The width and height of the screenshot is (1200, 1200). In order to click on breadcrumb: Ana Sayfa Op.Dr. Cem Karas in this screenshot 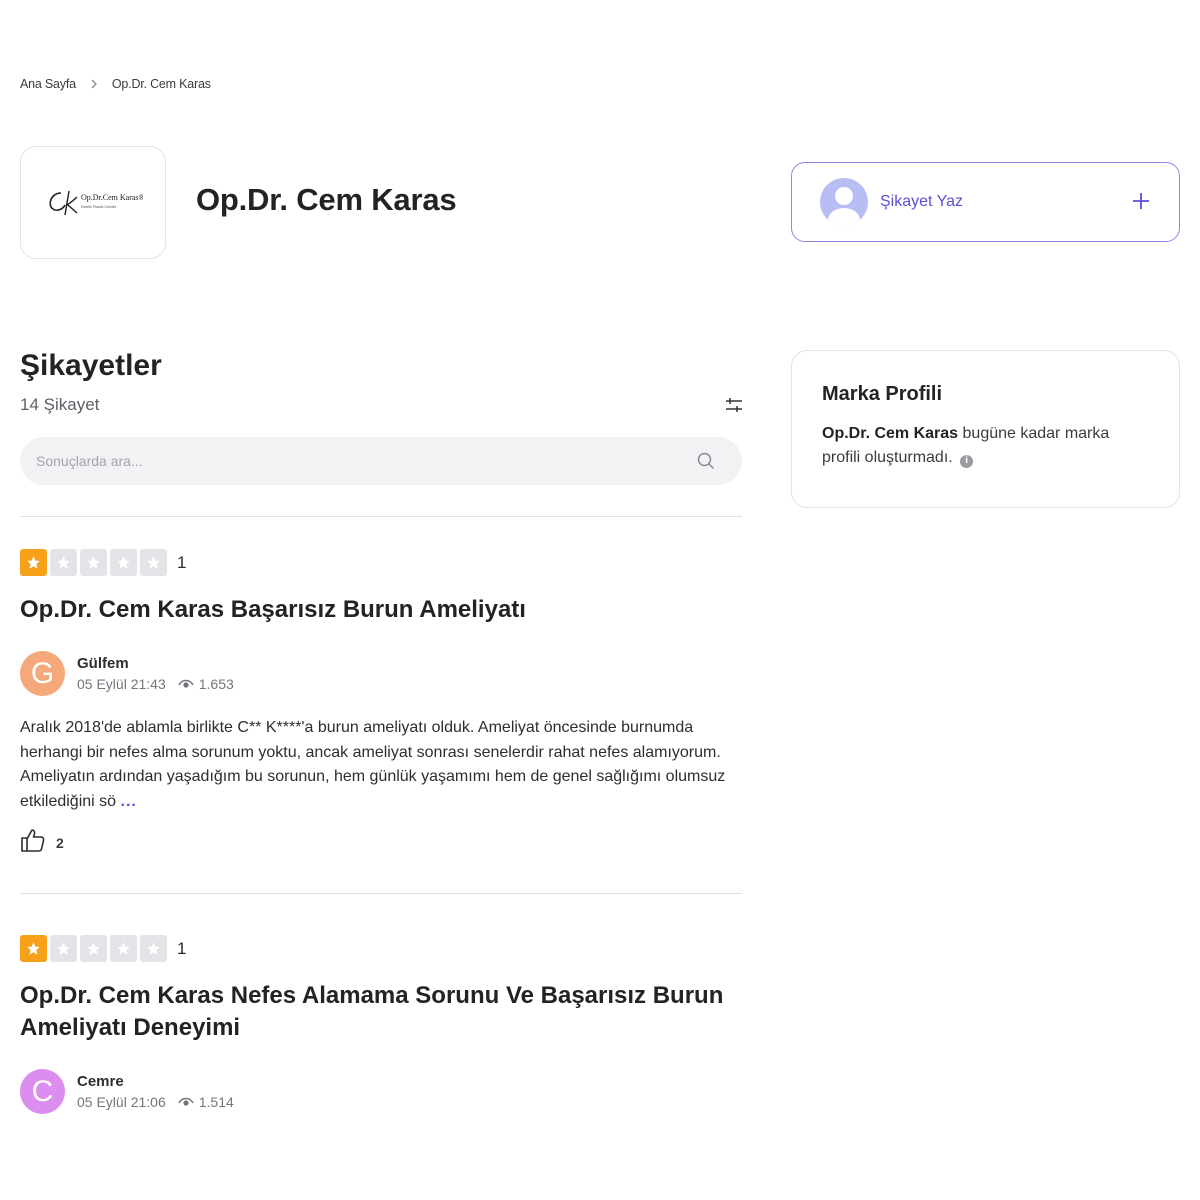, I will do `click(115, 84)`.